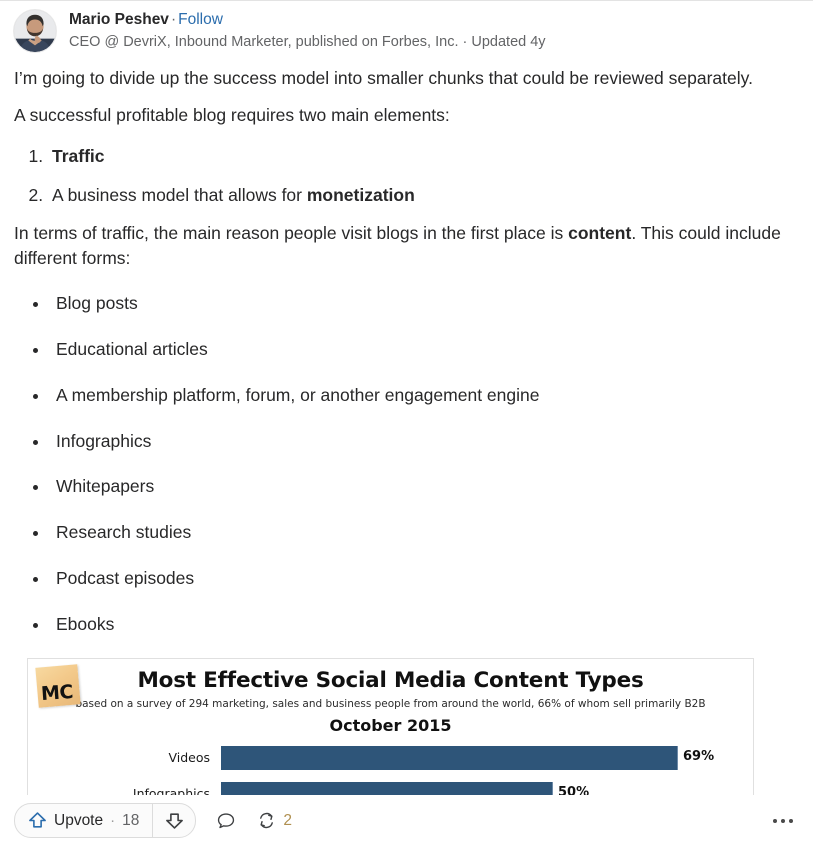 The image size is (813, 846). I want to click on upvote-count: 18, so click(131, 820).